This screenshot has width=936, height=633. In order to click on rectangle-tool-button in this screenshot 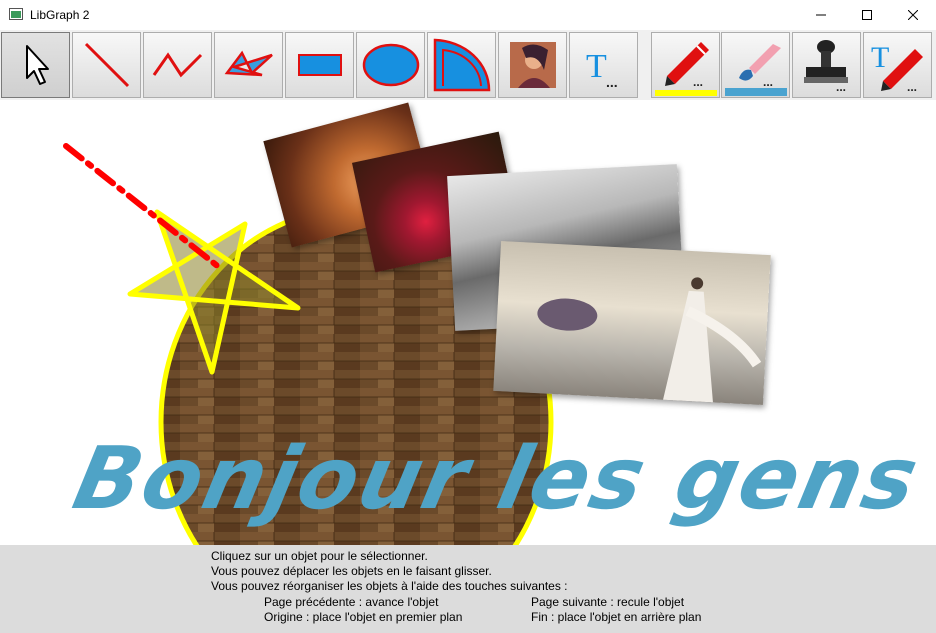, I will do `click(319, 65)`.